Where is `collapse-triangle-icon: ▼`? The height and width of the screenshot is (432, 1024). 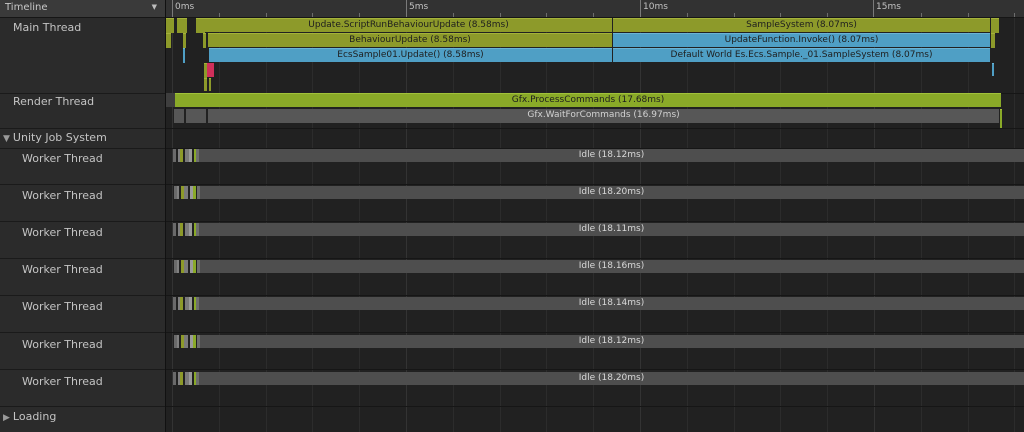 collapse-triangle-icon: ▼ is located at coordinates (6, 139).